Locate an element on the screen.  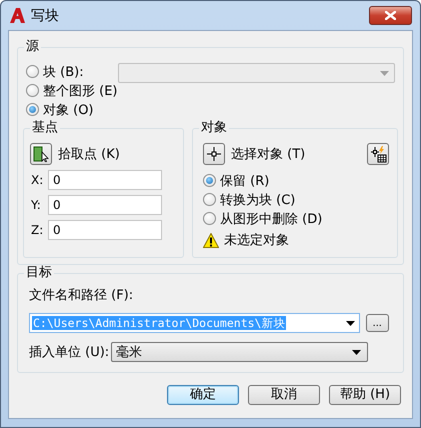
dialog-button: 取消 is located at coordinates (284, 395).